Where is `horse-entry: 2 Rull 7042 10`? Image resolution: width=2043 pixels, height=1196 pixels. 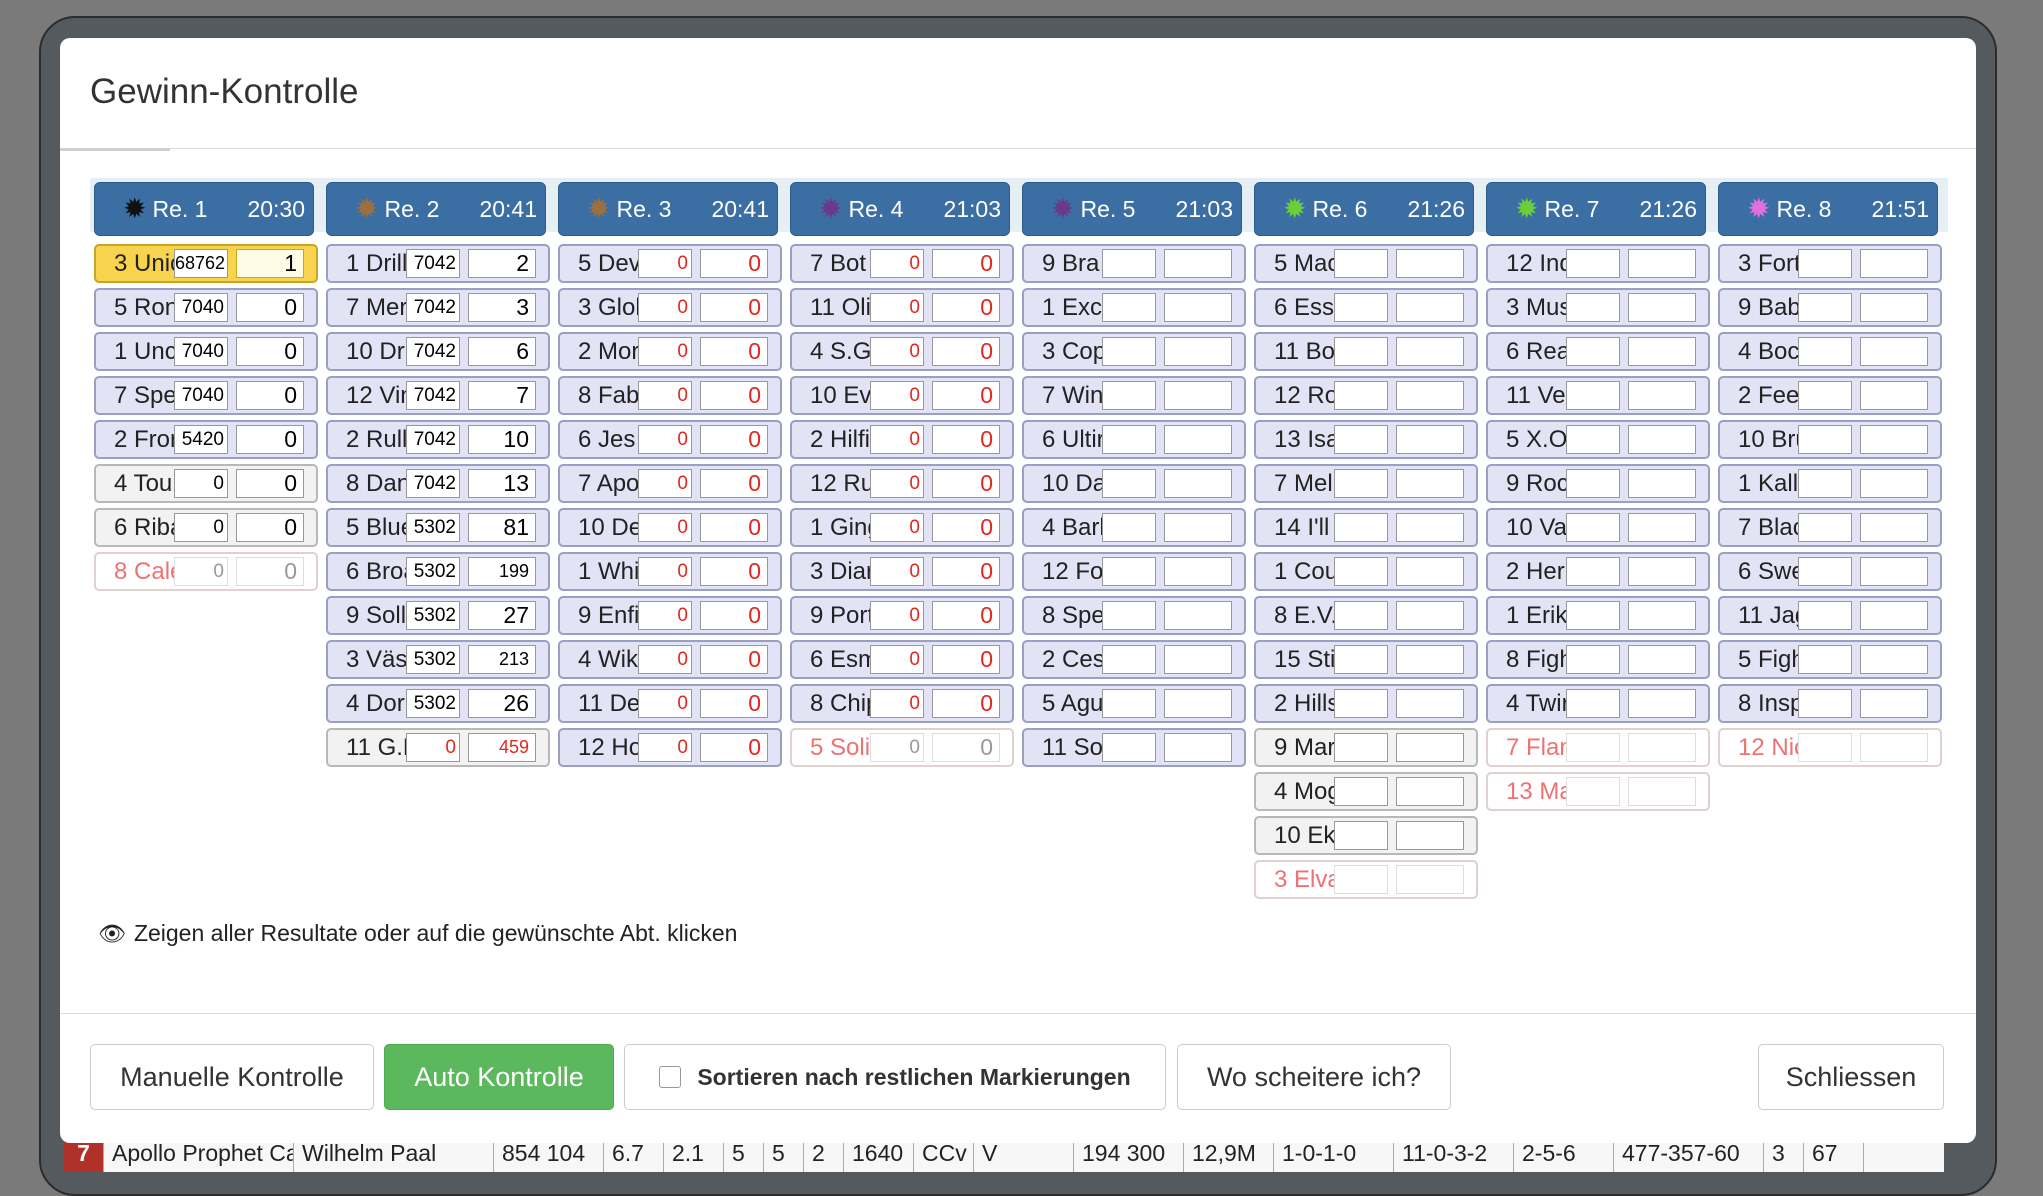
horse-entry: 2 Rull 7042 10 is located at coordinates (438, 439).